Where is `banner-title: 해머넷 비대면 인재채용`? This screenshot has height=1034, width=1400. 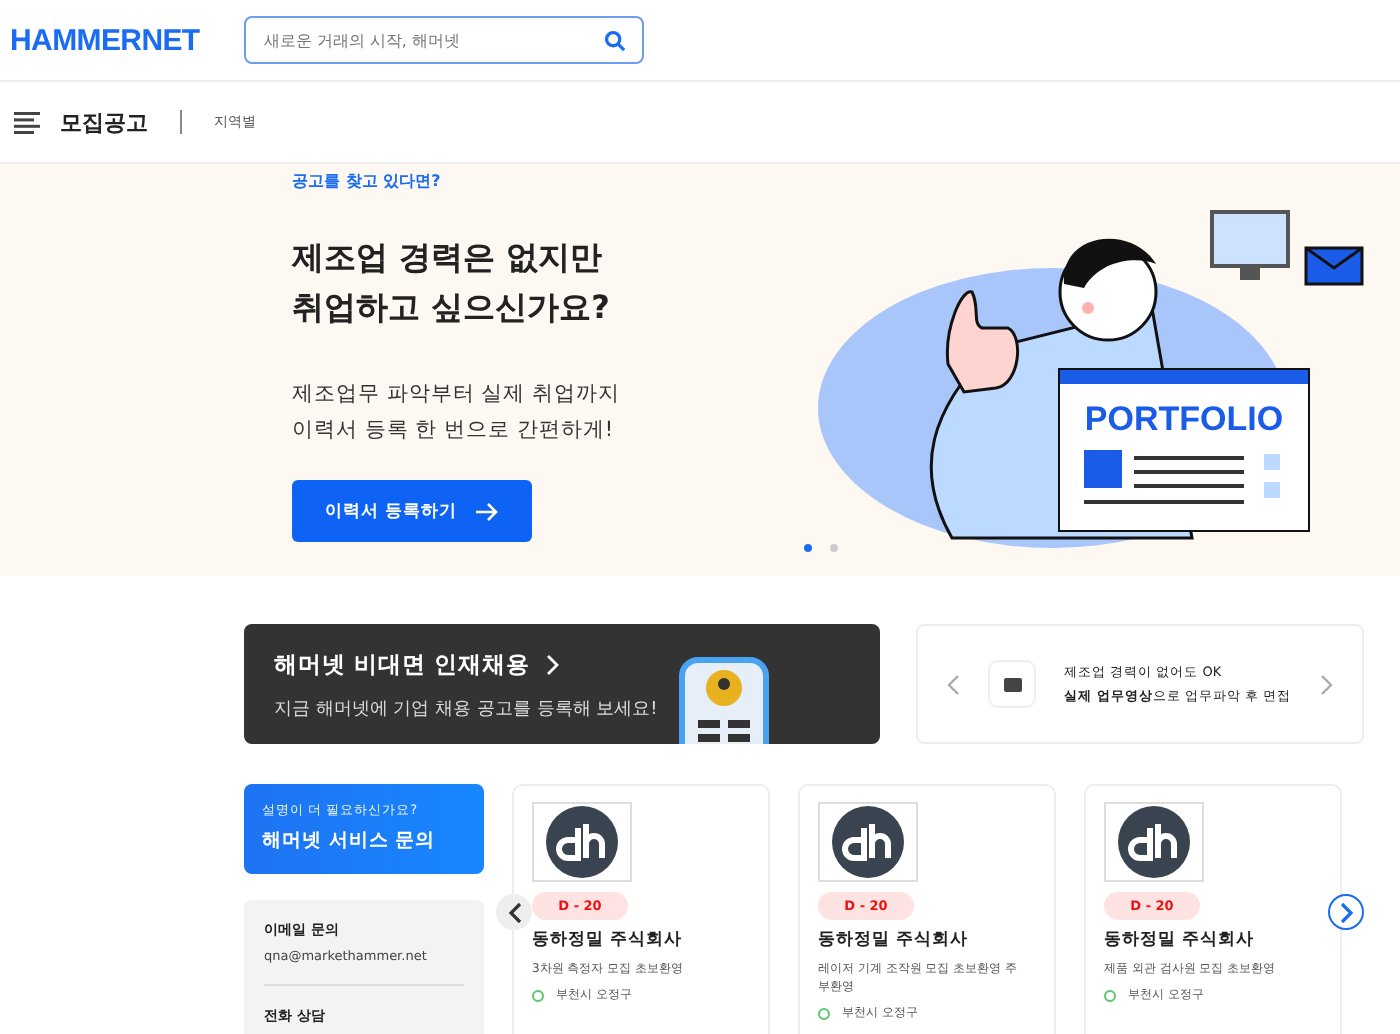 banner-title: 해머넷 비대면 인재채용 is located at coordinates (562, 665).